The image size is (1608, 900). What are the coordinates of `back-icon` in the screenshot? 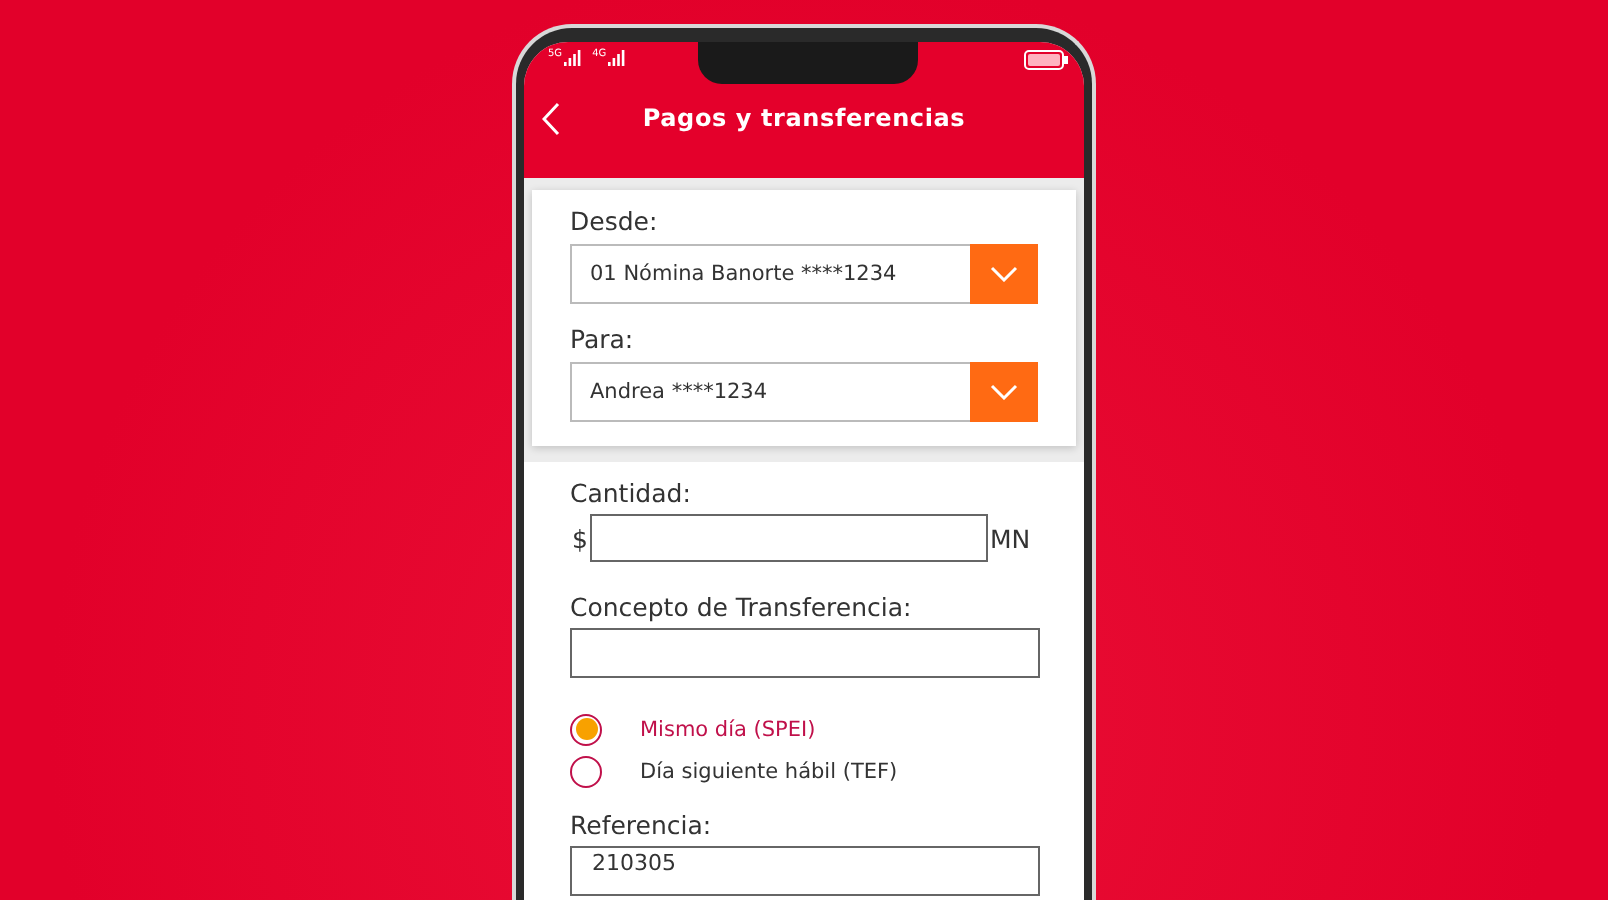 It's located at (551, 118).